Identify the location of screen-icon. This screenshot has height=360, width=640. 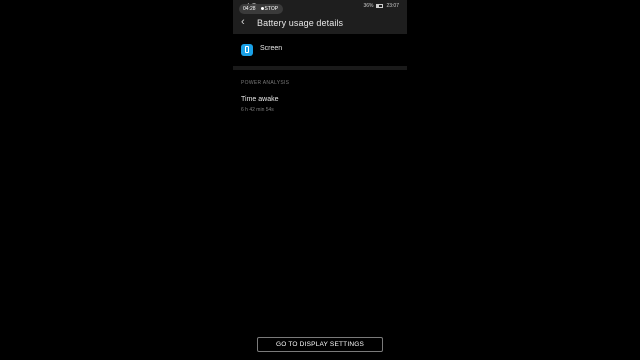
(247, 50).